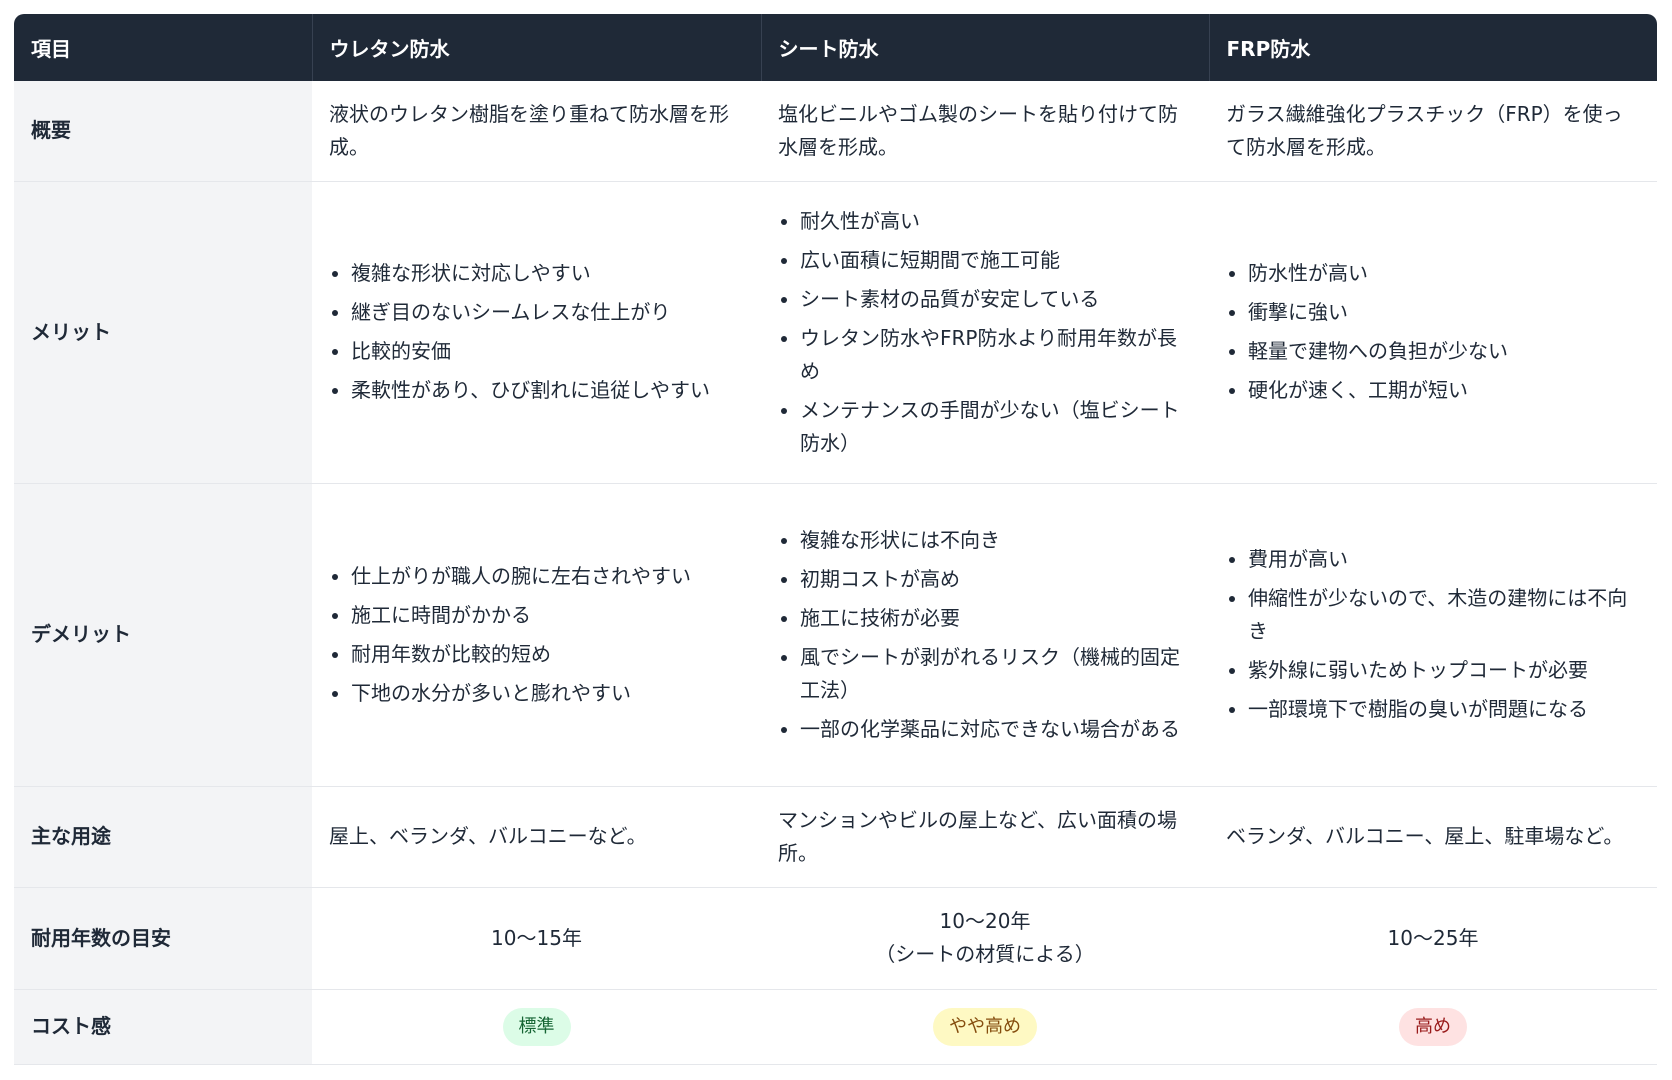 Image resolution: width=1672 pixels, height=1080 pixels. Describe the element at coordinates (1444, 390) in the screenshot. I see `list-item: 硬化が速く、工期が短い` at that location.